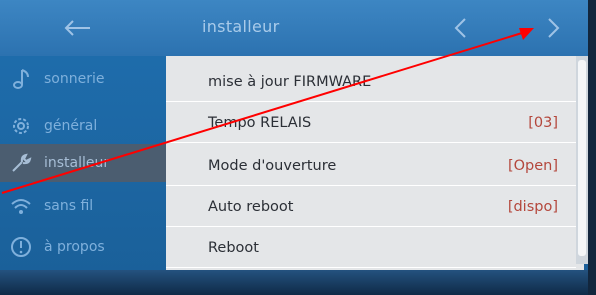 The image size is (596, 295). I want to click on sidebar-item-sans-fil: sans fil, so click(83, 206).